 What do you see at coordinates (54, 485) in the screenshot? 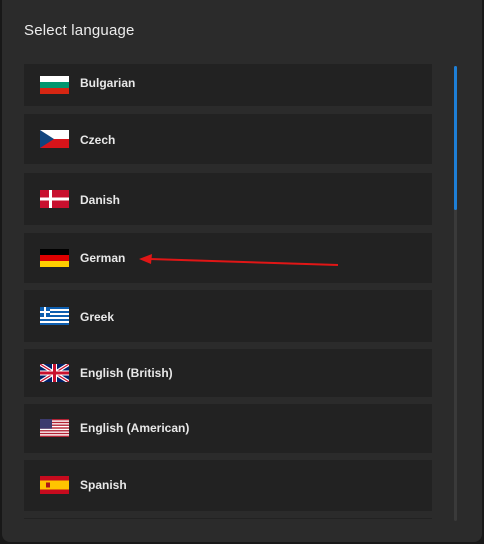
I see `spain-flag-icon` at bounding box center [54, 485].